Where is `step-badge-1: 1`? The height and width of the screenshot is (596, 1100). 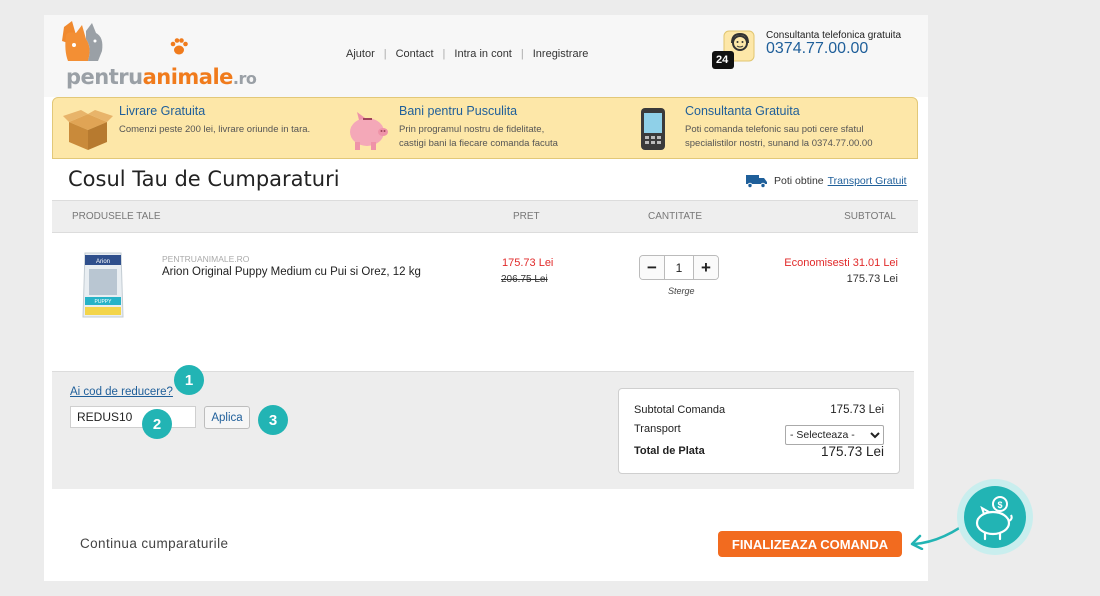
step-badge-1: 1 is located at coordinates (189, 380).